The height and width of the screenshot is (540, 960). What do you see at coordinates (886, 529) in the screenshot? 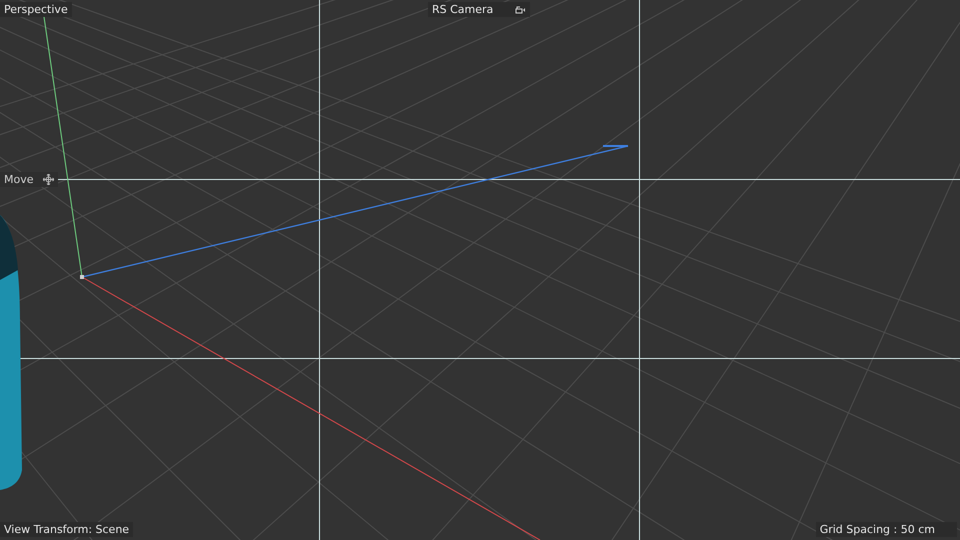
I see `grid-spacing-label: Grid Spacing : 50 cm` at bounding box center [886, 529].